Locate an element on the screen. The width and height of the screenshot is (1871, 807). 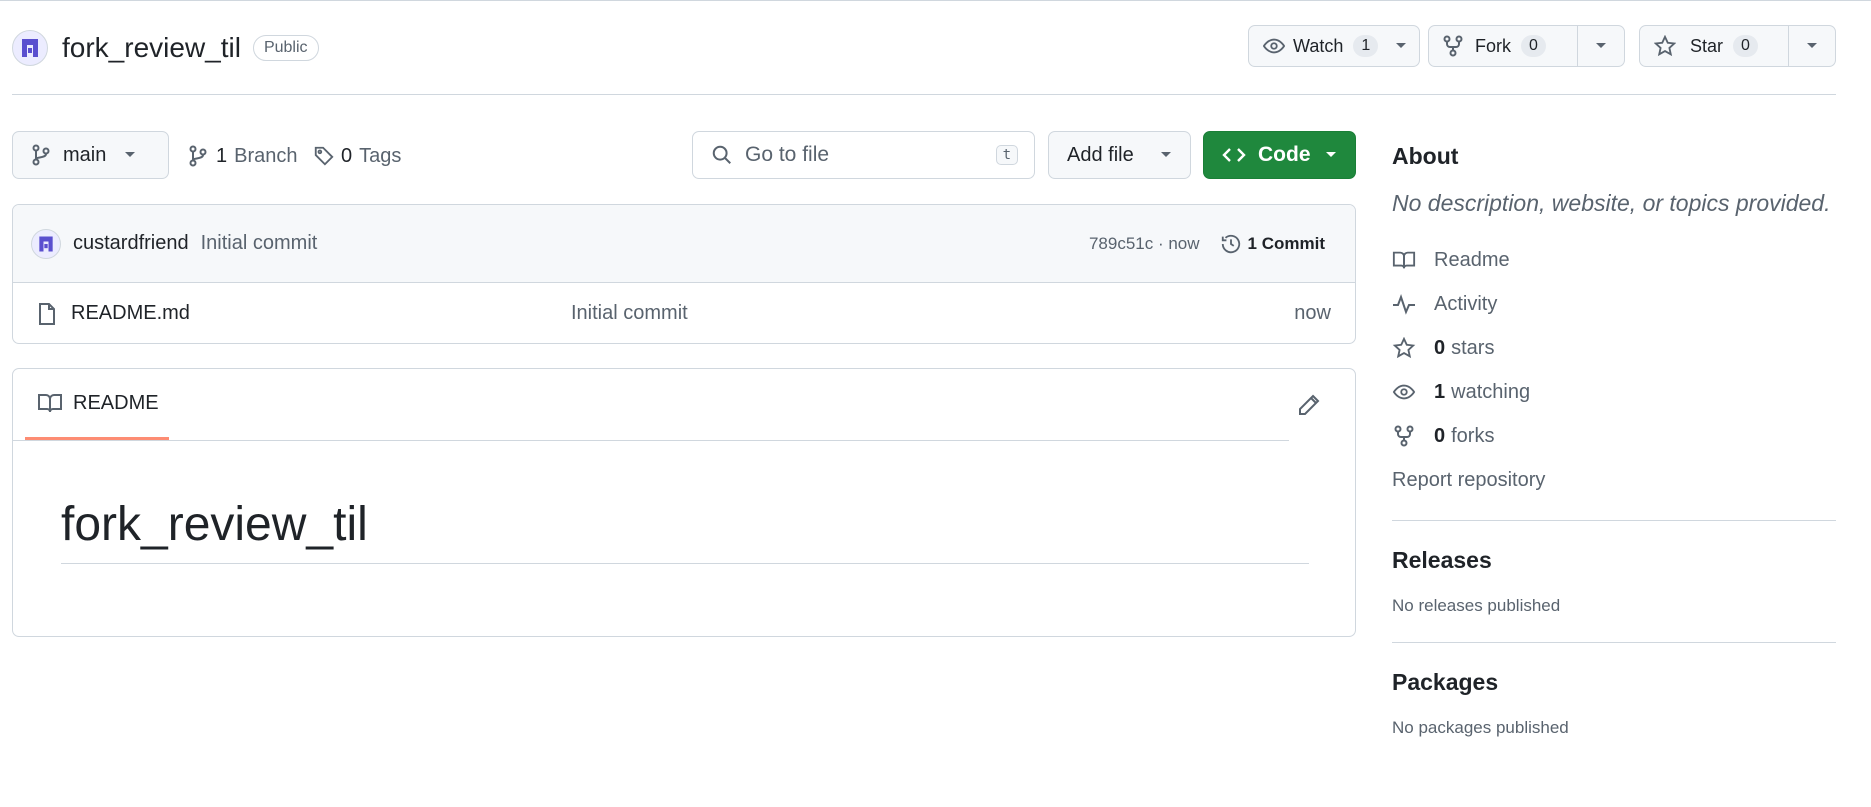
packages-heading: Packages is located at coordinates (1614, 682).